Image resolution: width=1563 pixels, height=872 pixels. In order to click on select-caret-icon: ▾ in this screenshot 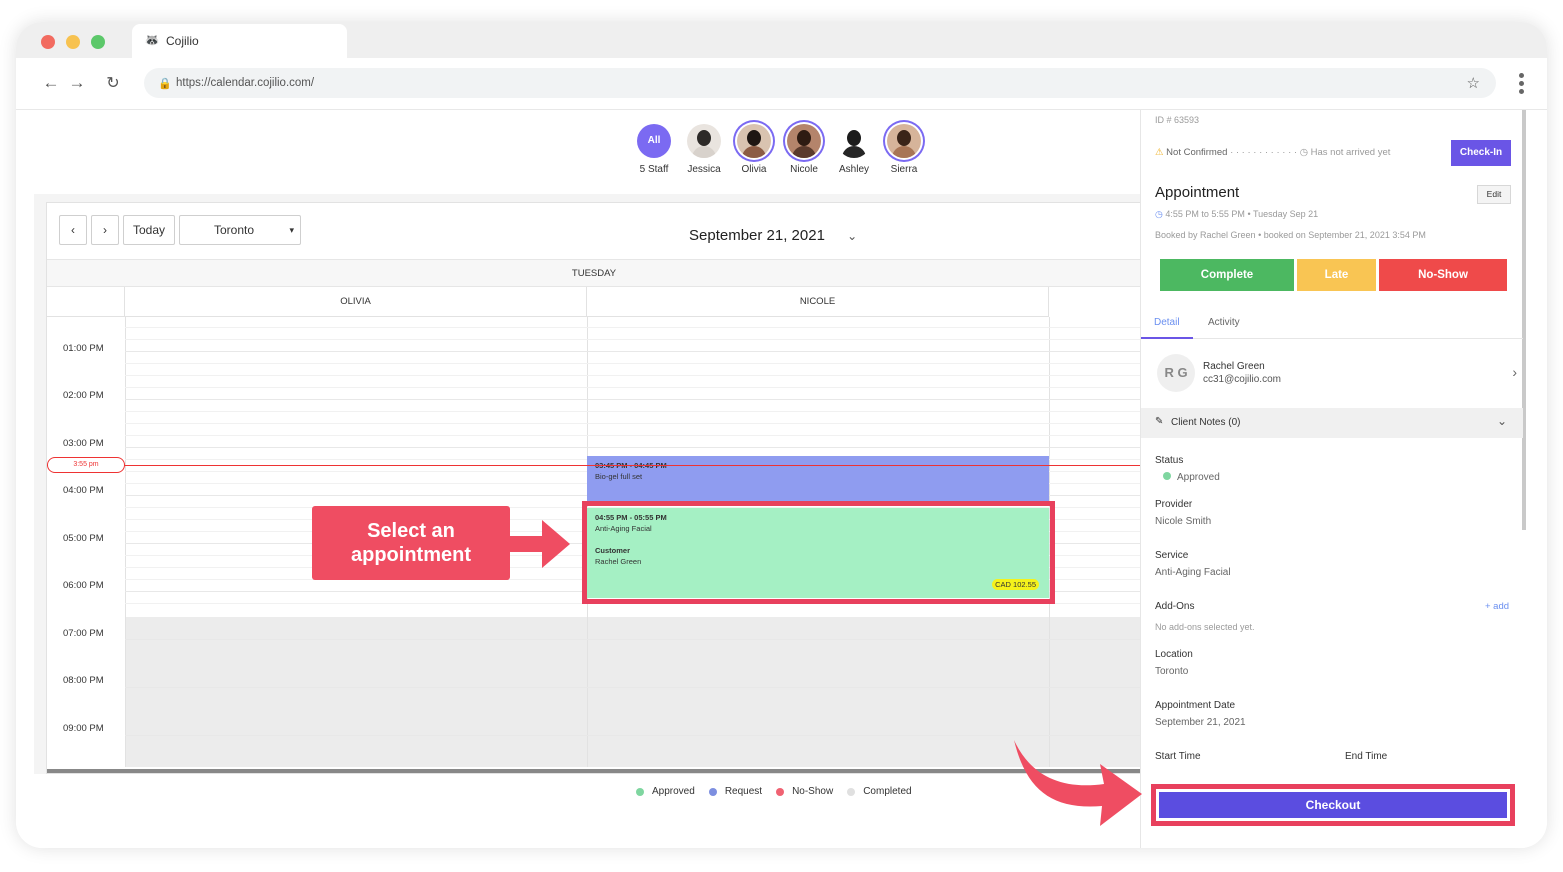, I will do `click(291, 229)`.